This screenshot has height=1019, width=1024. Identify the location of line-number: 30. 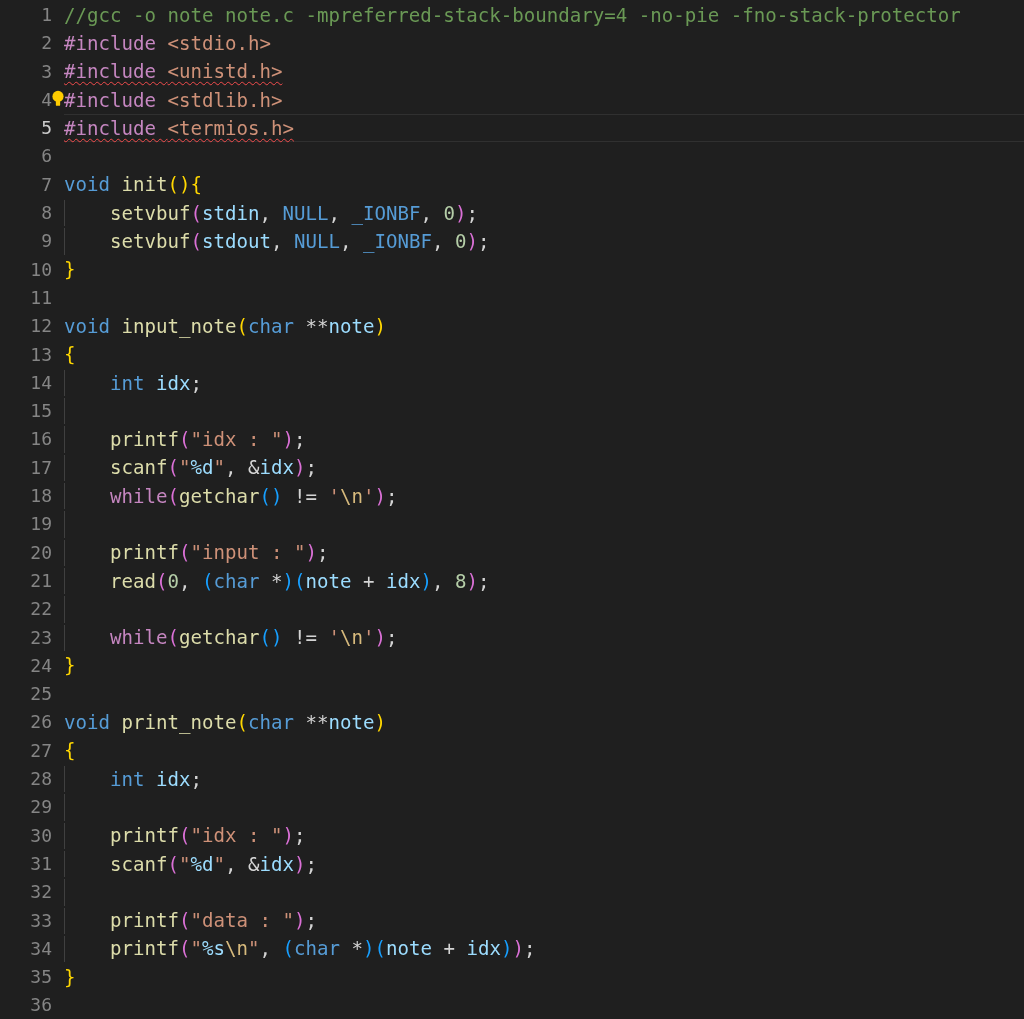
(40, 835).